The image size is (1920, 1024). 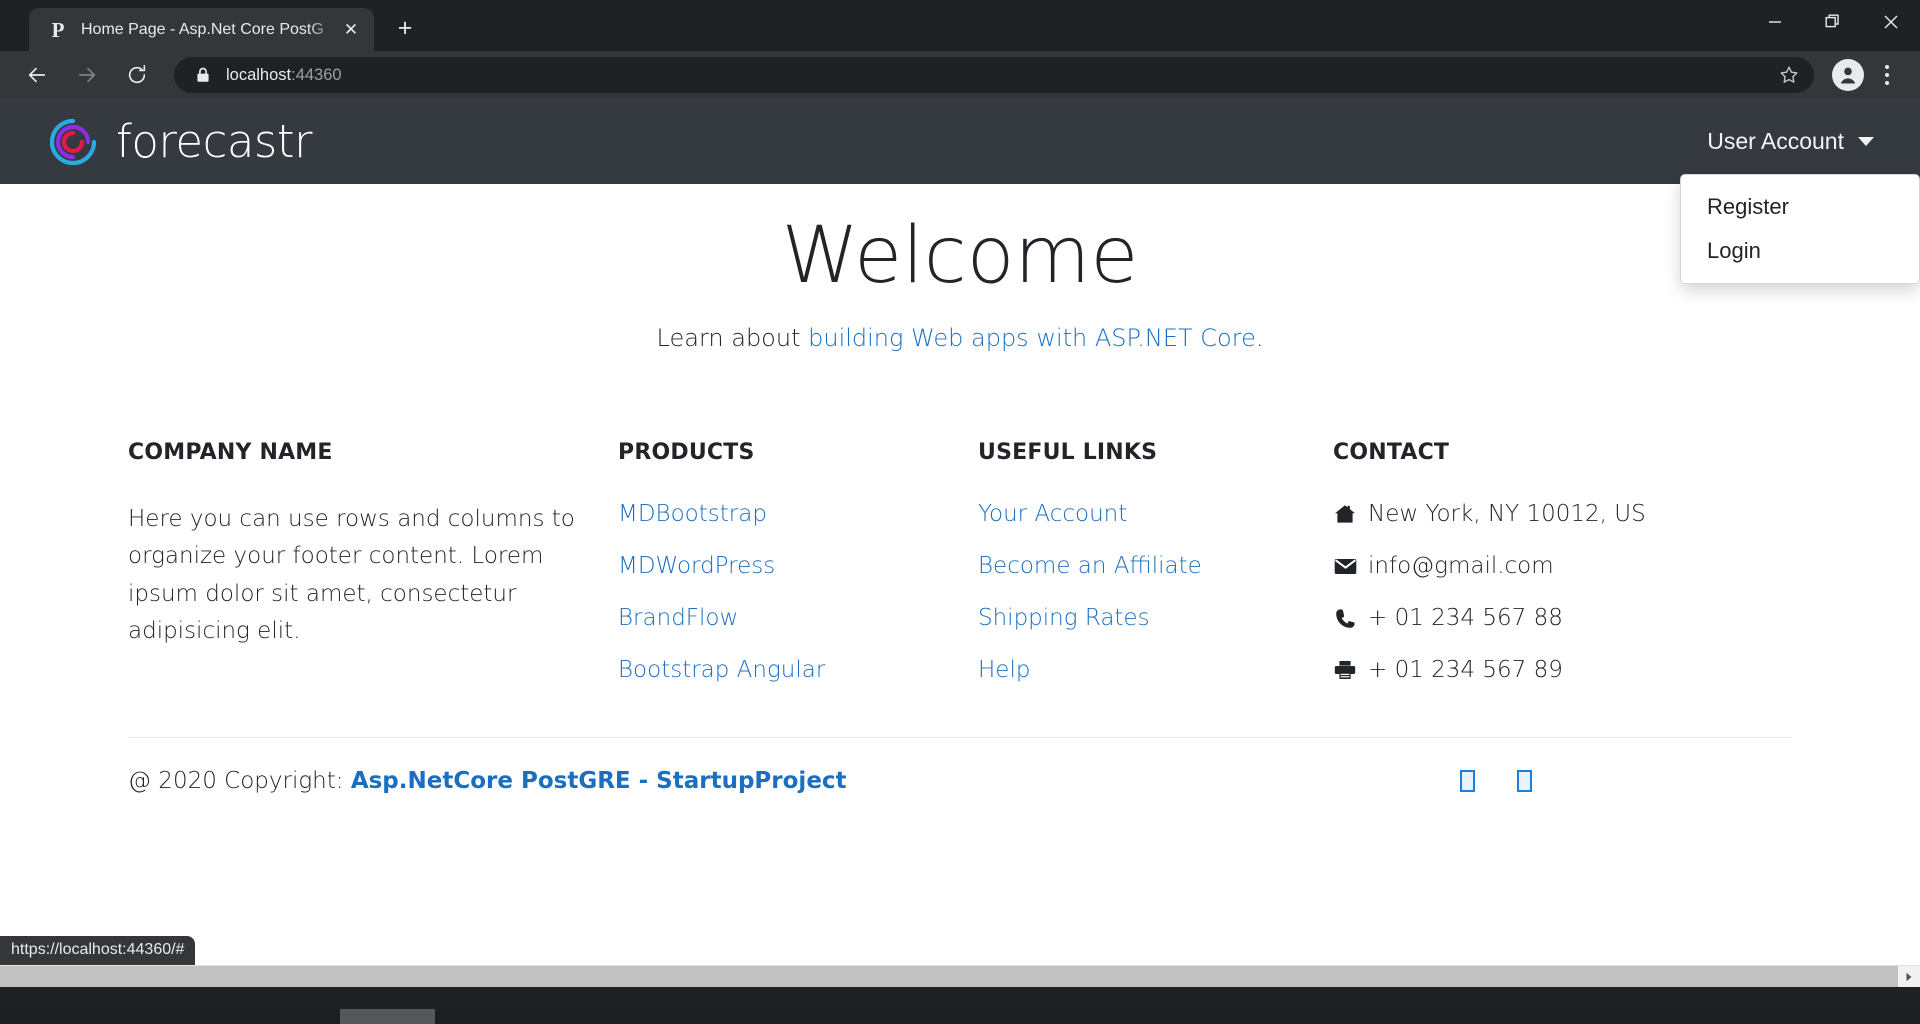 What do you see at coordinates (1848, 75) in the screenshot?
I see `profile-avatar-icon` at bounding box center [1848, 75].